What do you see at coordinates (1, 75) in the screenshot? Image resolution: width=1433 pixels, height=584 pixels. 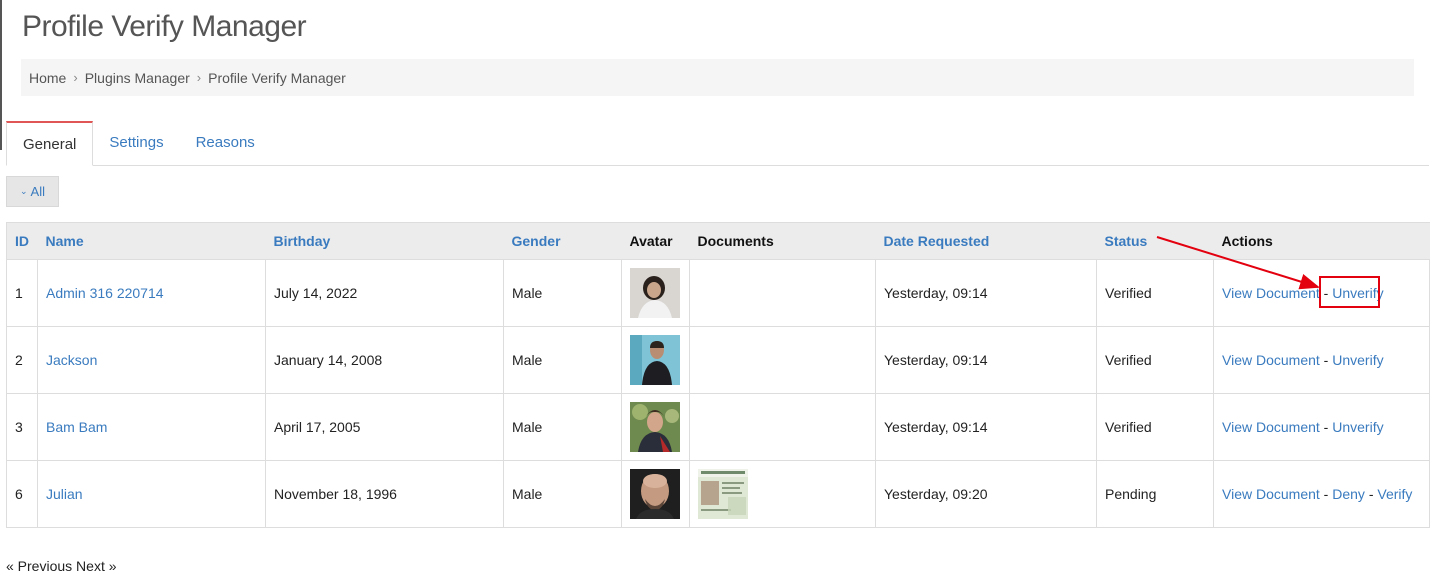 I see `left-edge-bar` at bounding box center [1, 75].